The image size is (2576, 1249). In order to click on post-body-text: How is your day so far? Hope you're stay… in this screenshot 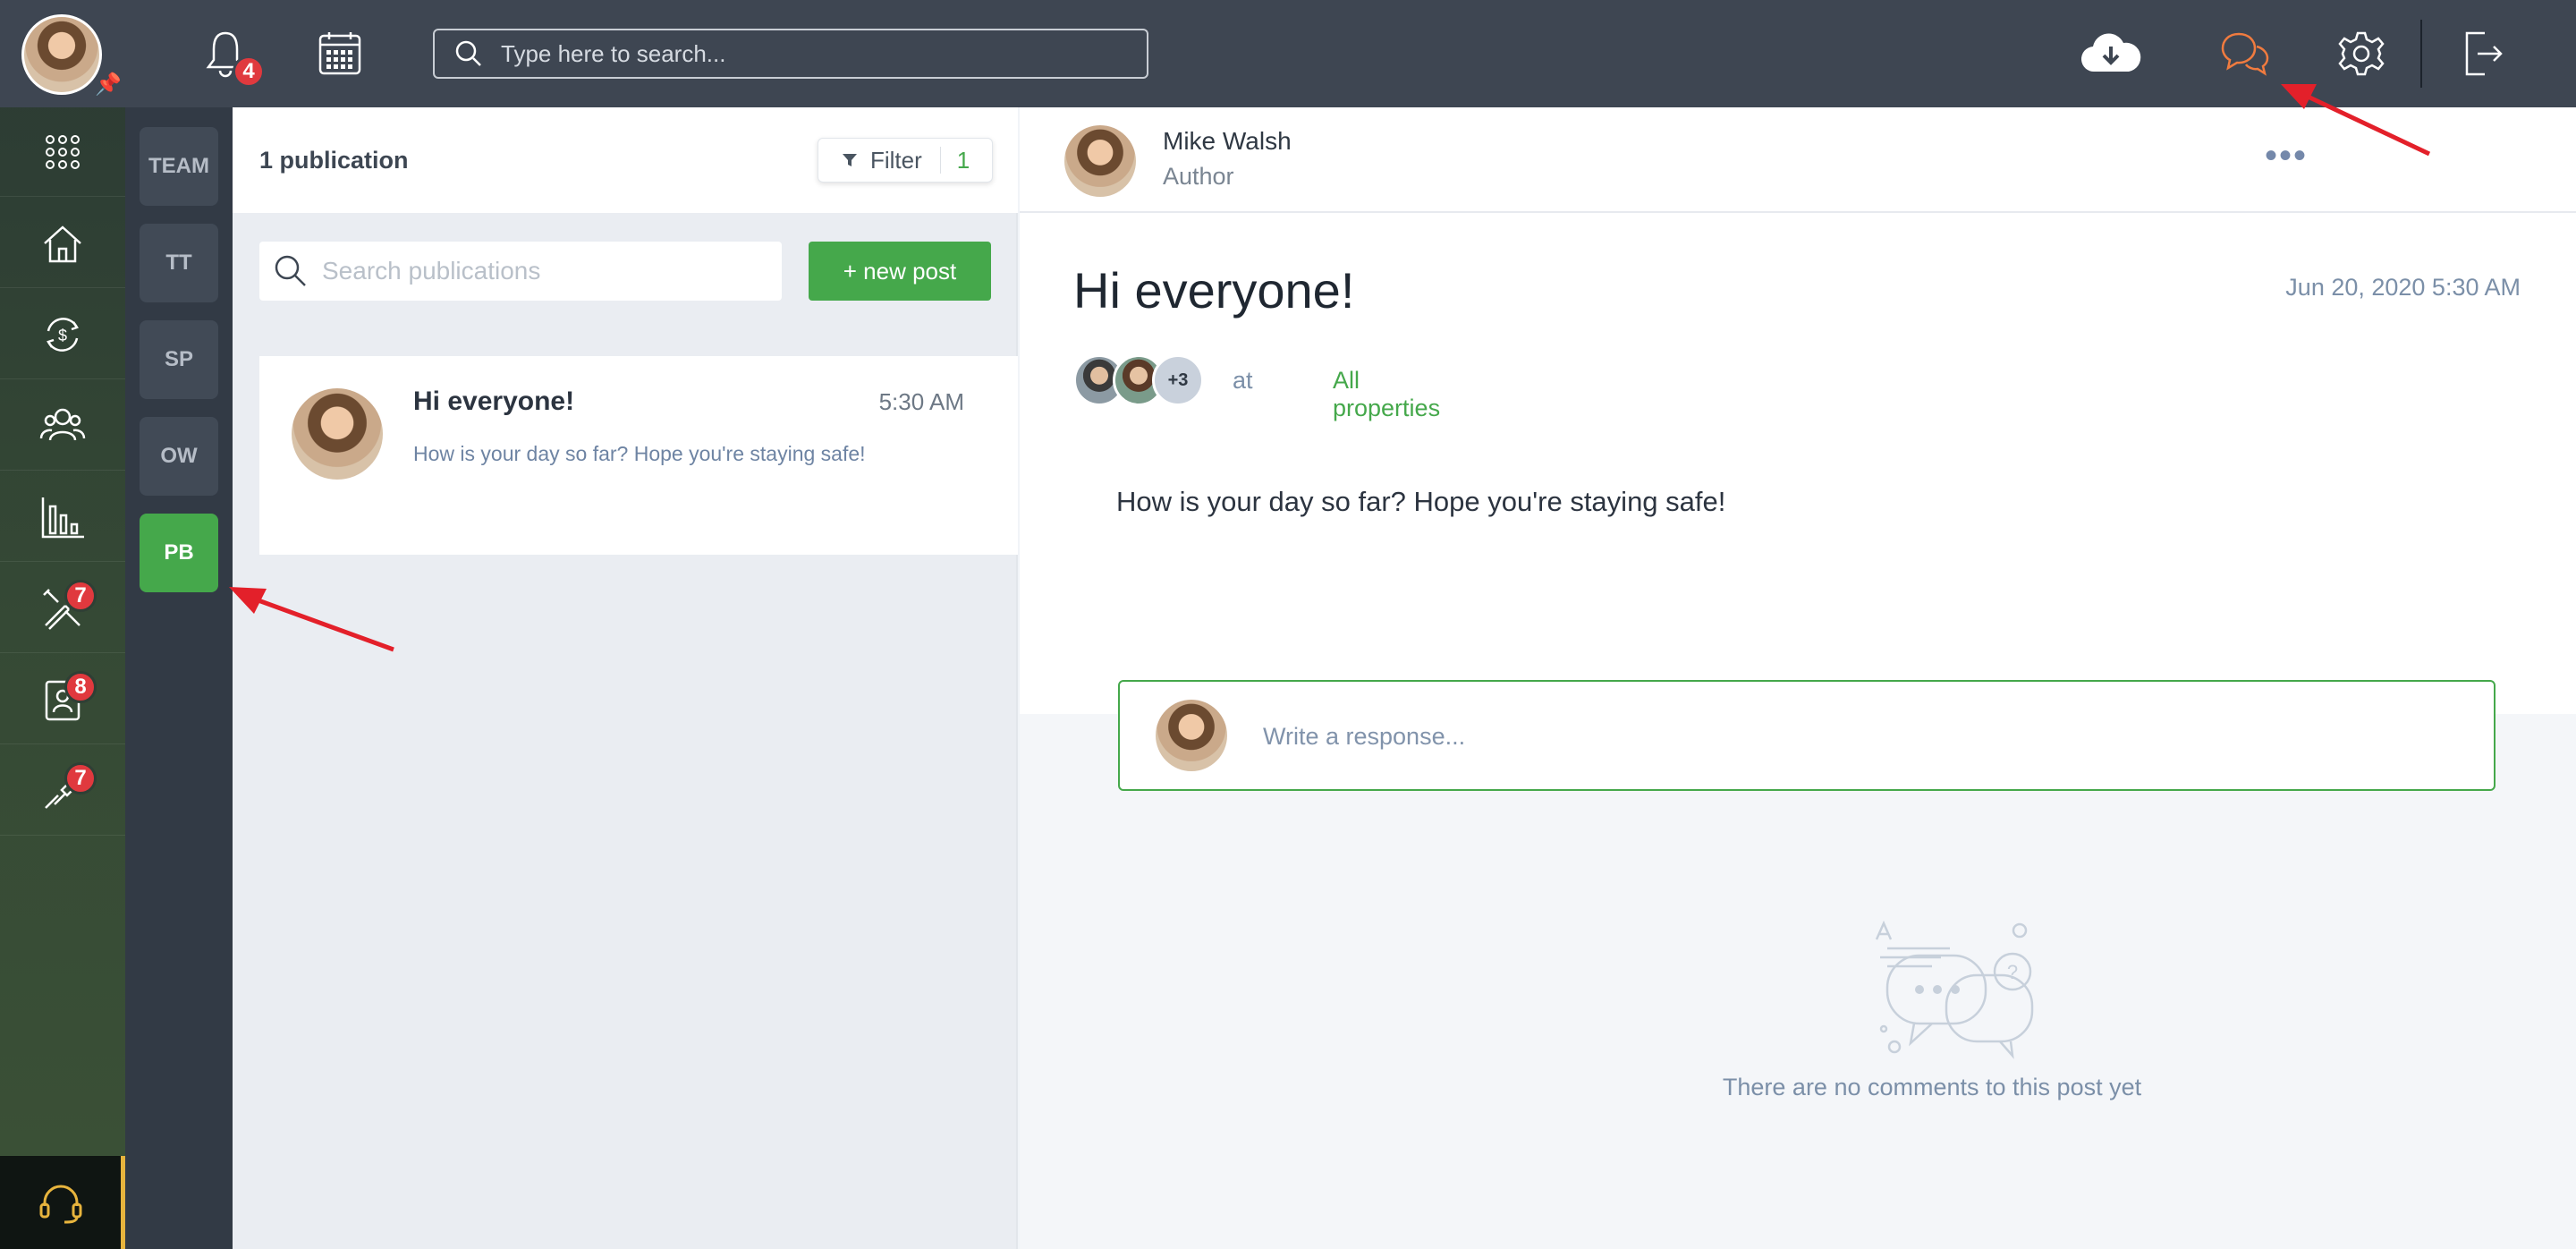, I will do `click(1421, 502)`.